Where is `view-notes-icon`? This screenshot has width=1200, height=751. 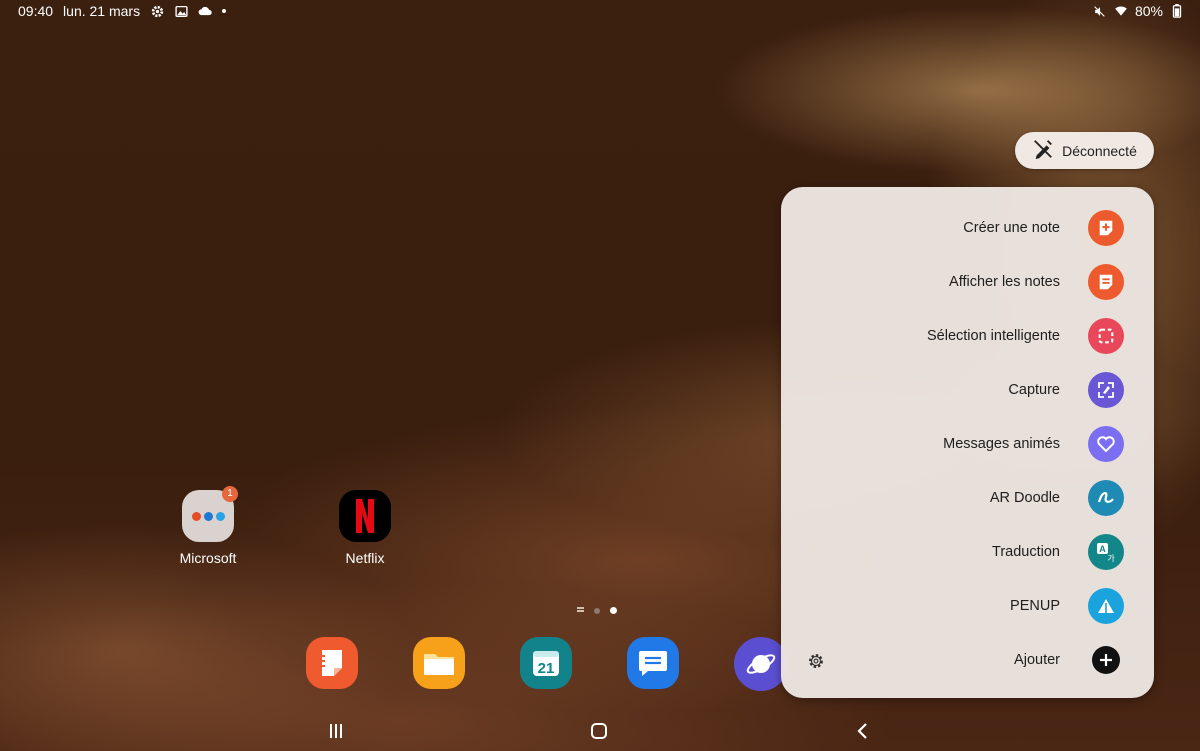 view-notes-icon is located at coordinates (1106, 282).